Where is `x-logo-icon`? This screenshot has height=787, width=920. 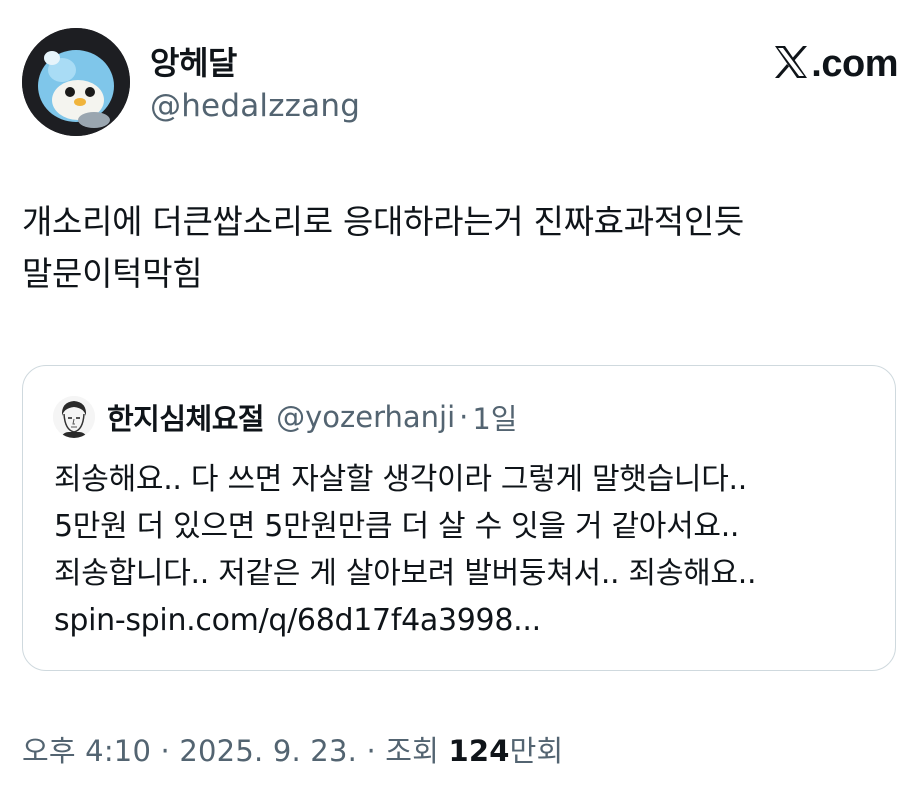
x-logo-icon is located at coordinates (791, 62).